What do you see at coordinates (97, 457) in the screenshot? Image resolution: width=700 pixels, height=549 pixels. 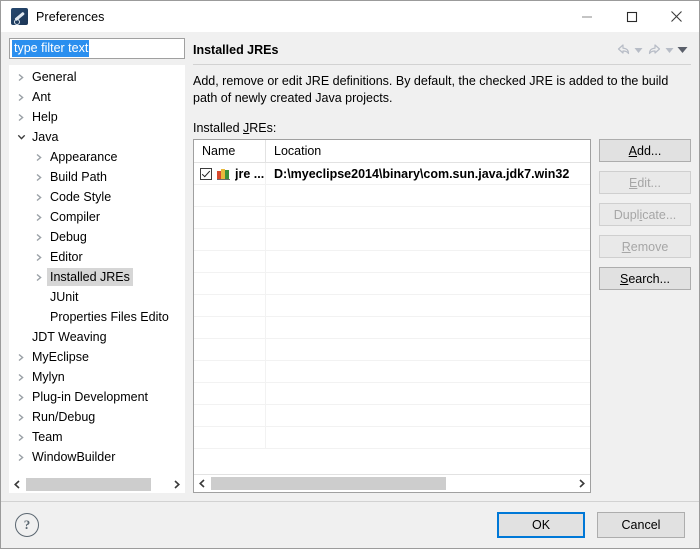 I see `tree-item-windowbuilder: WindowBuilder` at bounding box center [97, 457].